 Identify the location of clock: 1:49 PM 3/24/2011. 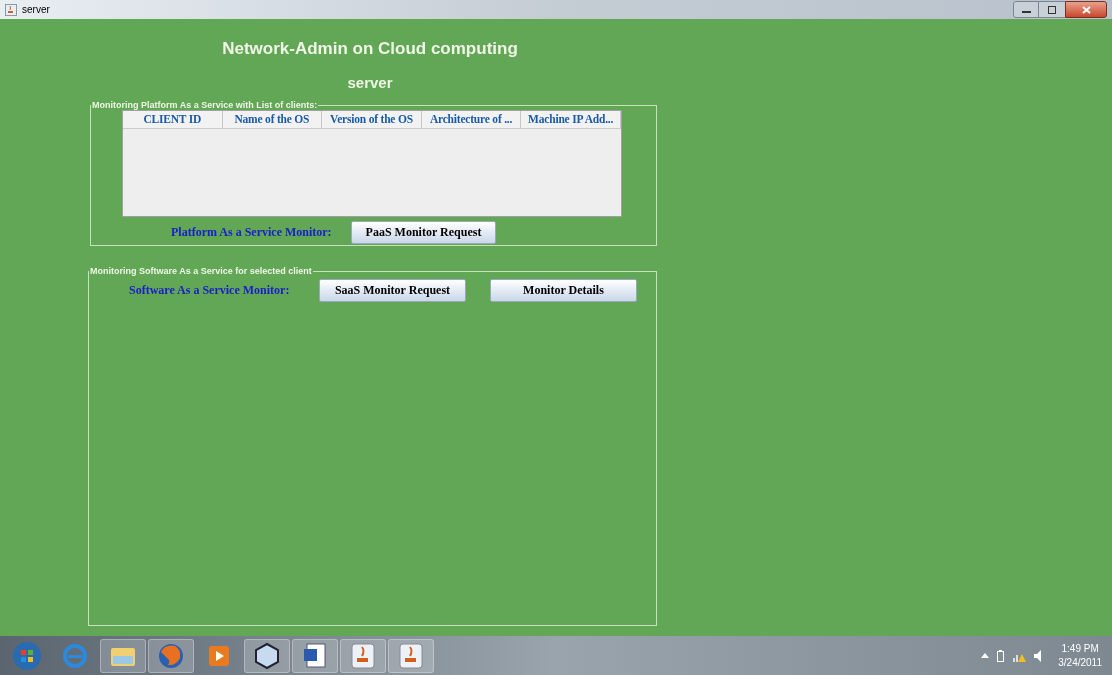
(1080, 655).